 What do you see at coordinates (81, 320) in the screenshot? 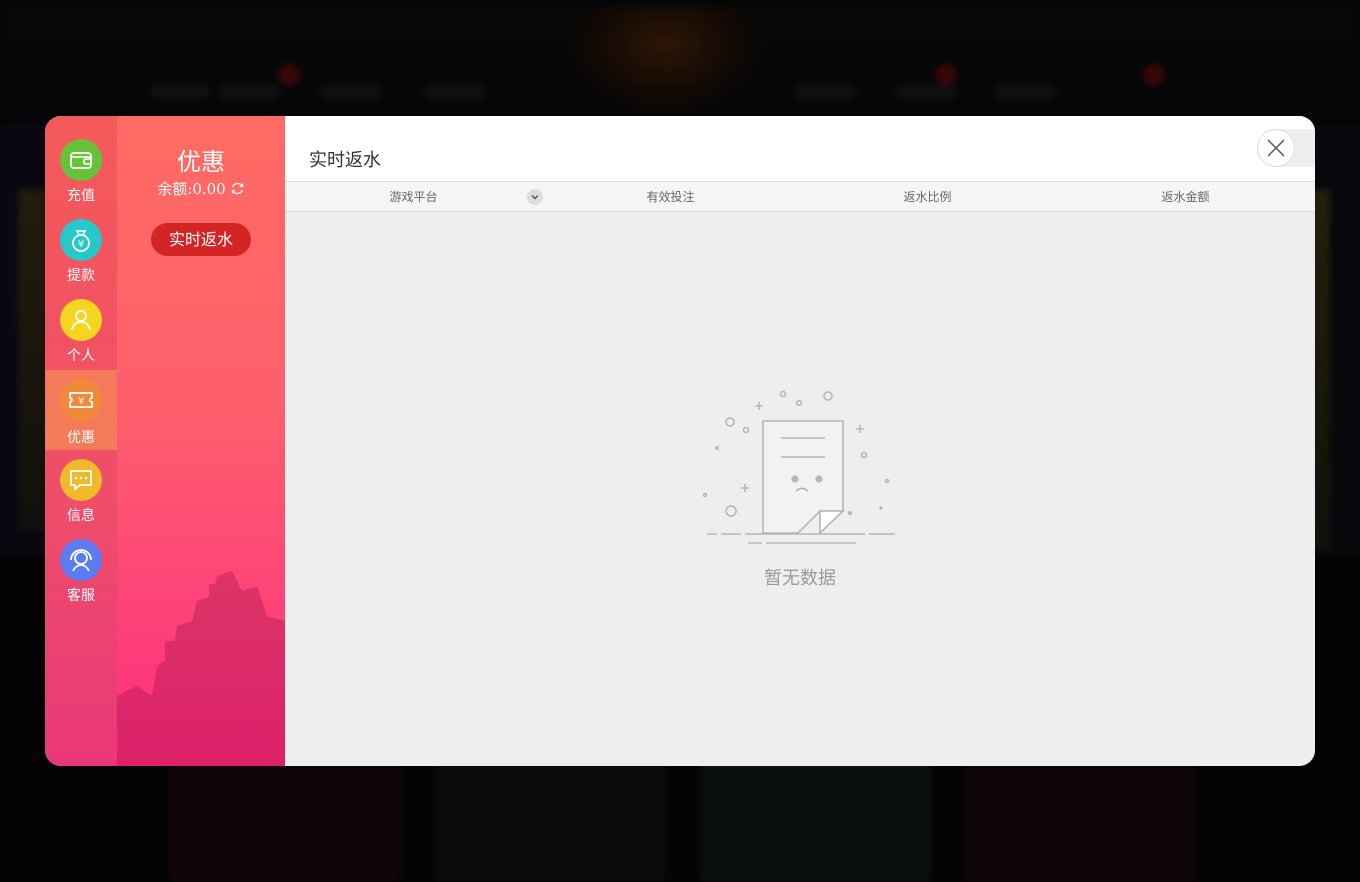
I see `user-icon` at bounding box center [81, 320].